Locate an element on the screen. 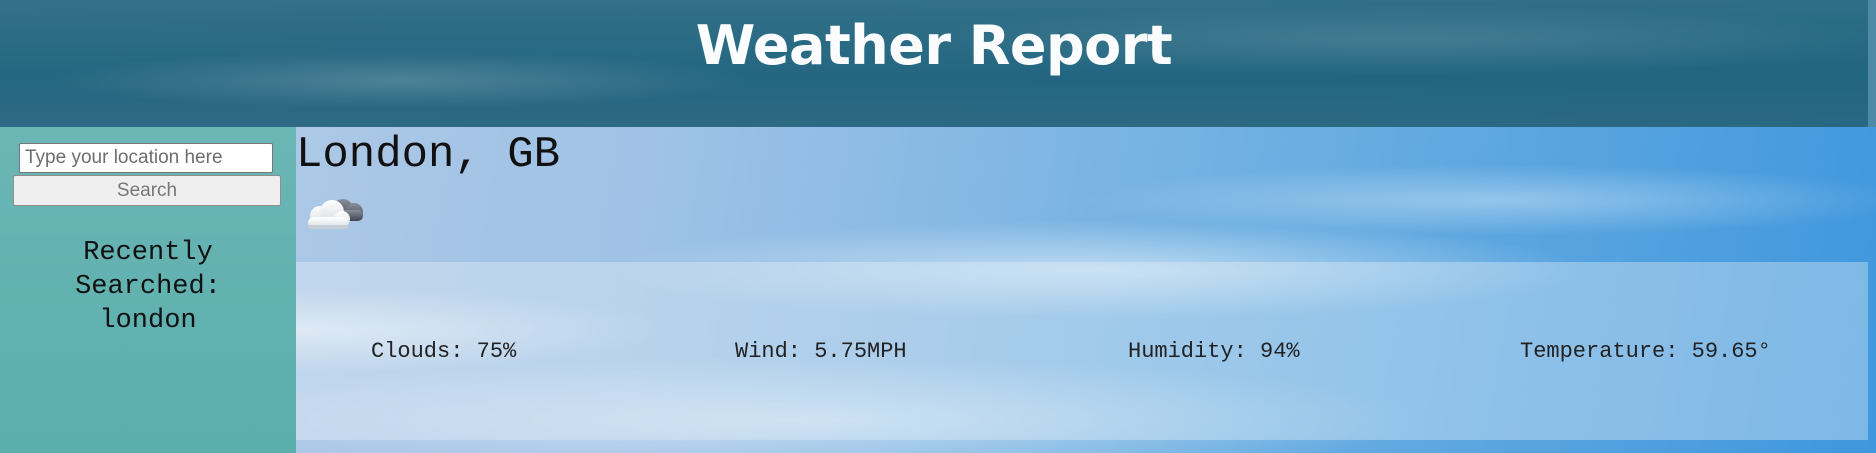 The height and width of the screenshot is (453, 1876). recent-search-item: london is located at coordinates (148, 321).